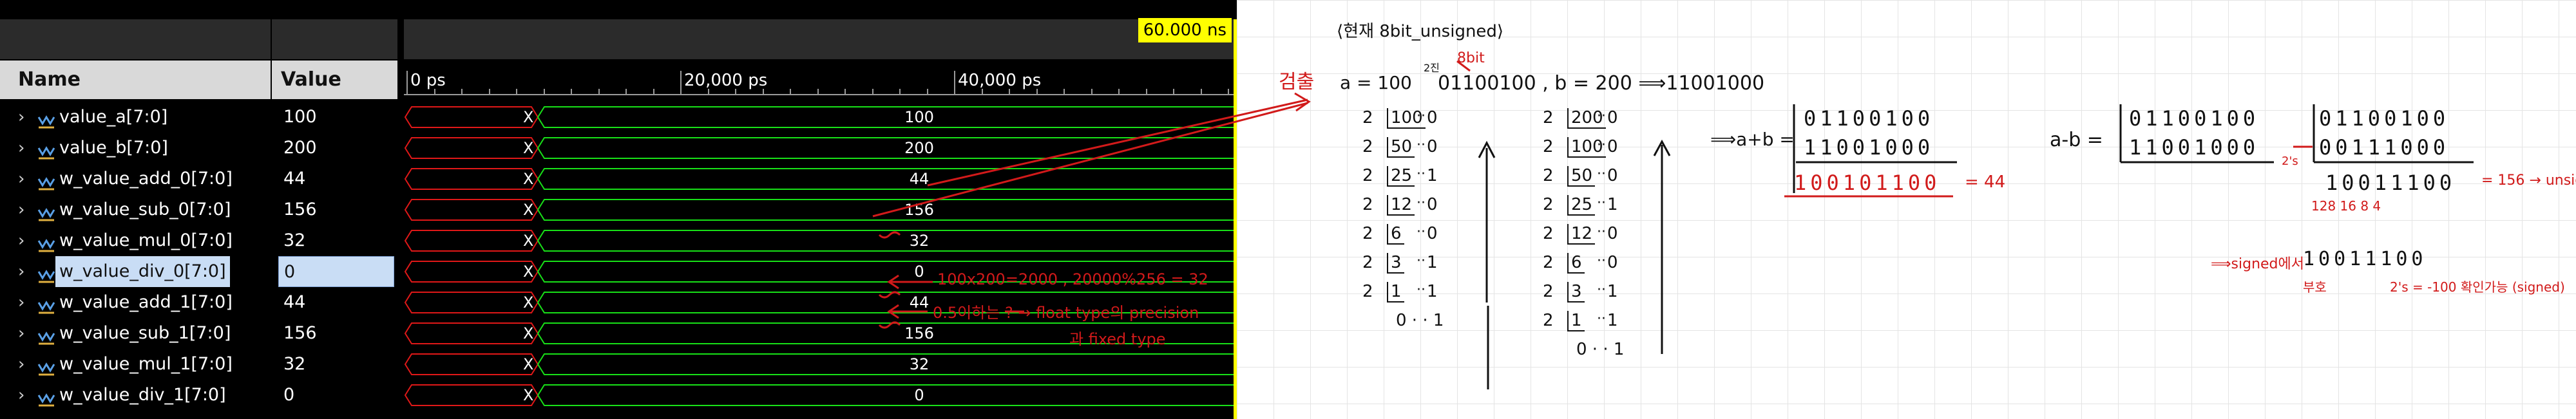 This screenshot has height=419, width=2576. I want to click on signal-name: w_value_sub_1[7:0], so click(145, 333).